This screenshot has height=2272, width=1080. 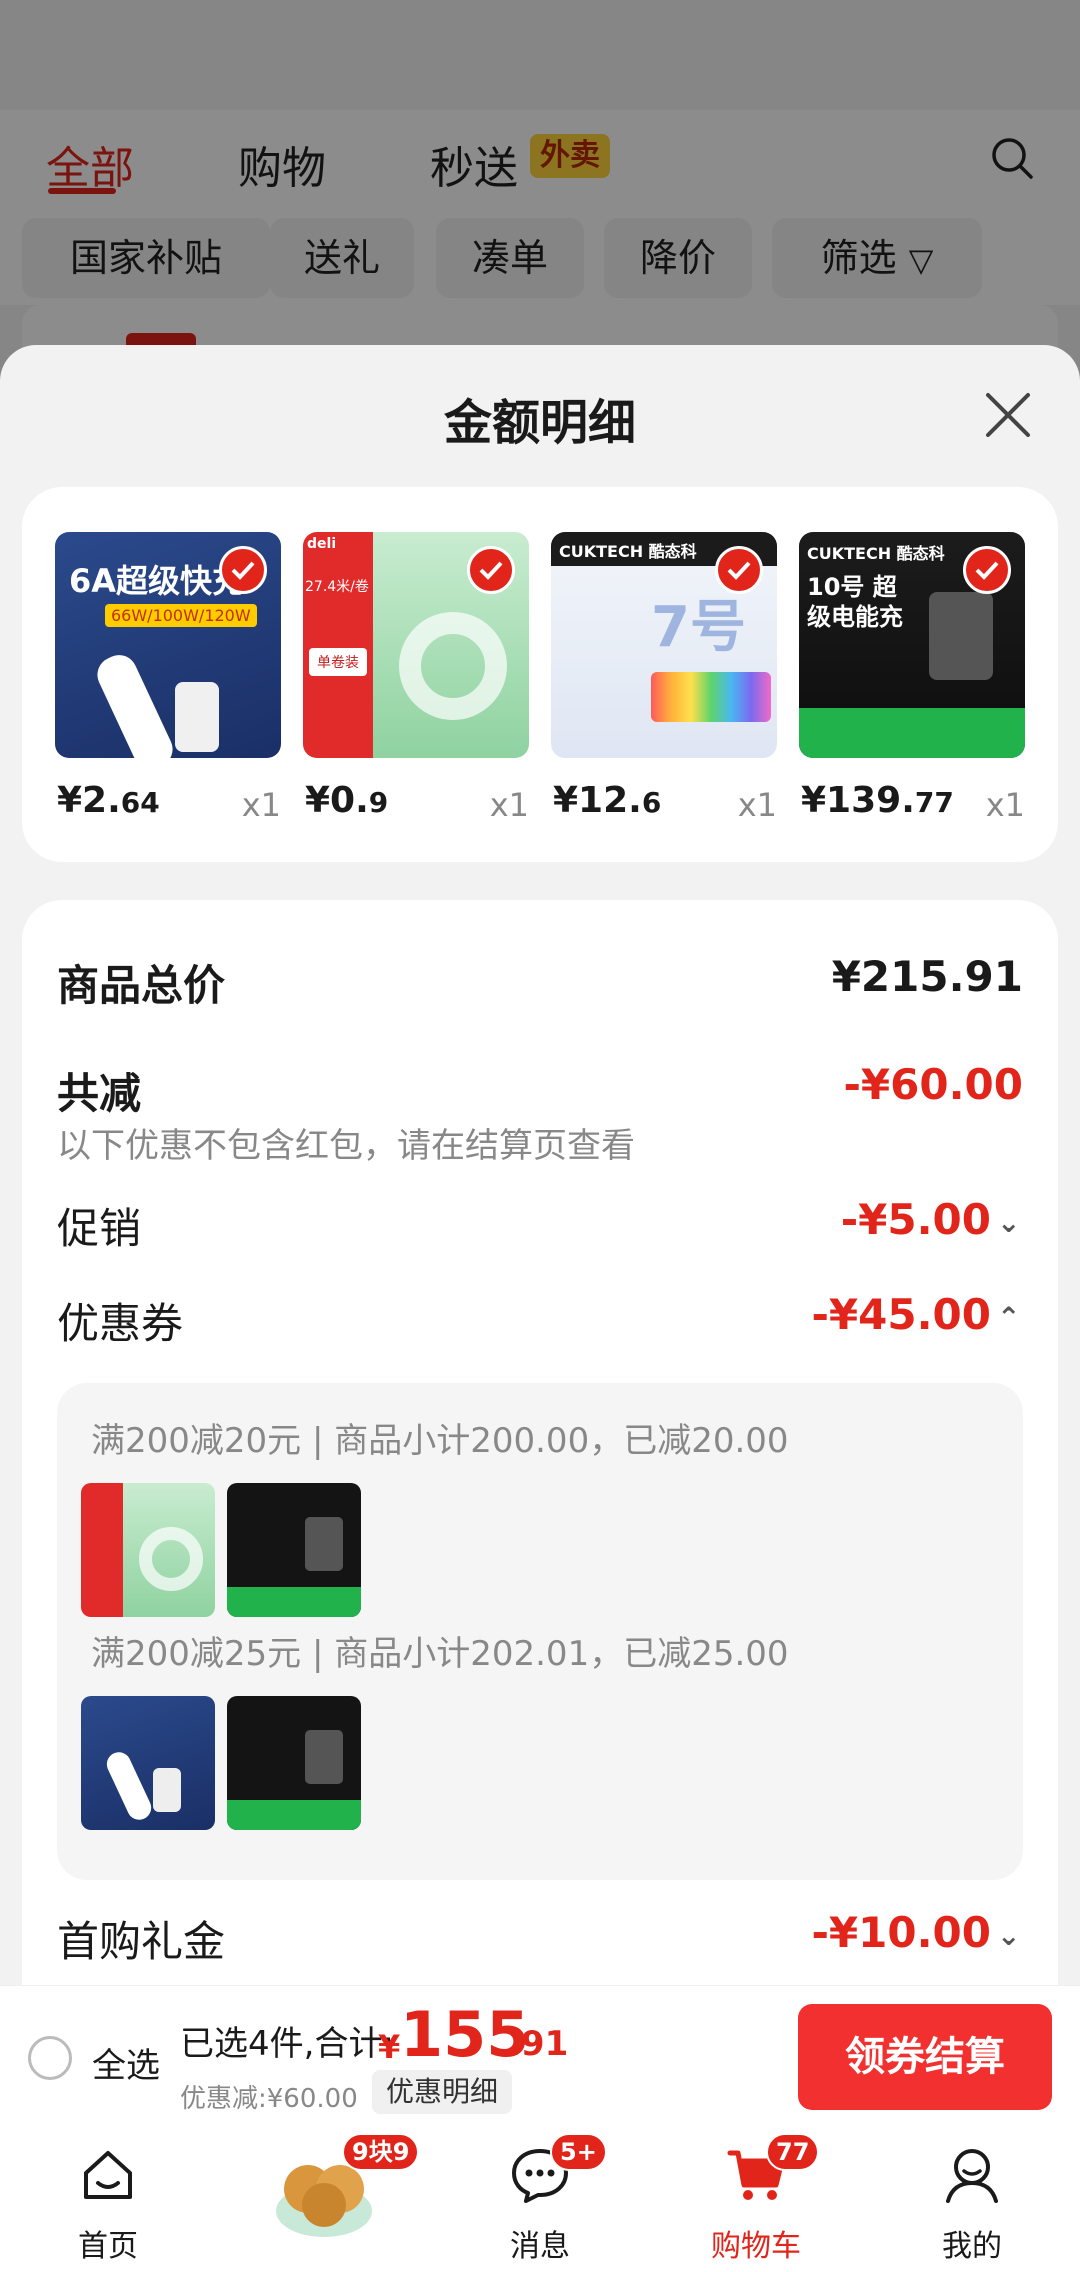 What do you see at coordinates (901, 1314) in the screenshot?
I see `coupon-value: -¥45.00` at bounding box center [901, 1314].